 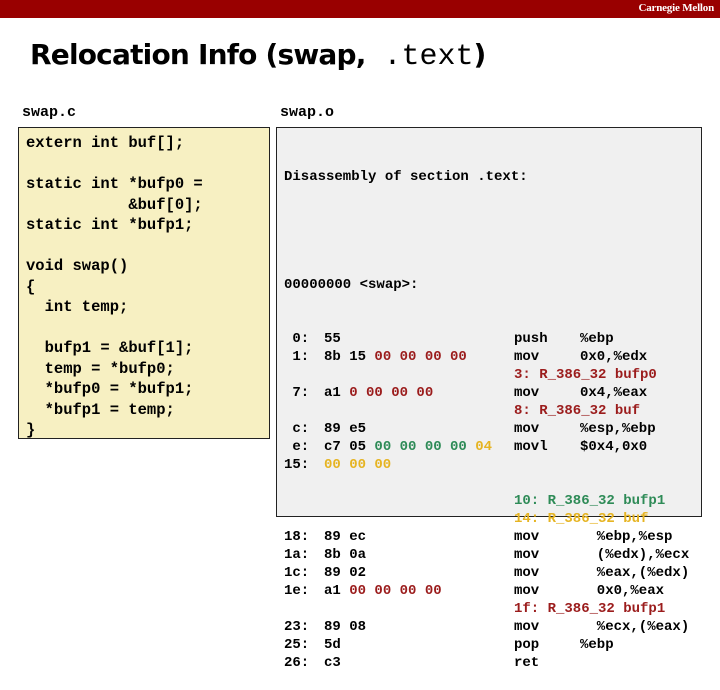 What do you see at coordinates (351, 285) in the screenshot?
I see `symbol-line: 00000000 <swap>:` at bounding box center [351, 285].